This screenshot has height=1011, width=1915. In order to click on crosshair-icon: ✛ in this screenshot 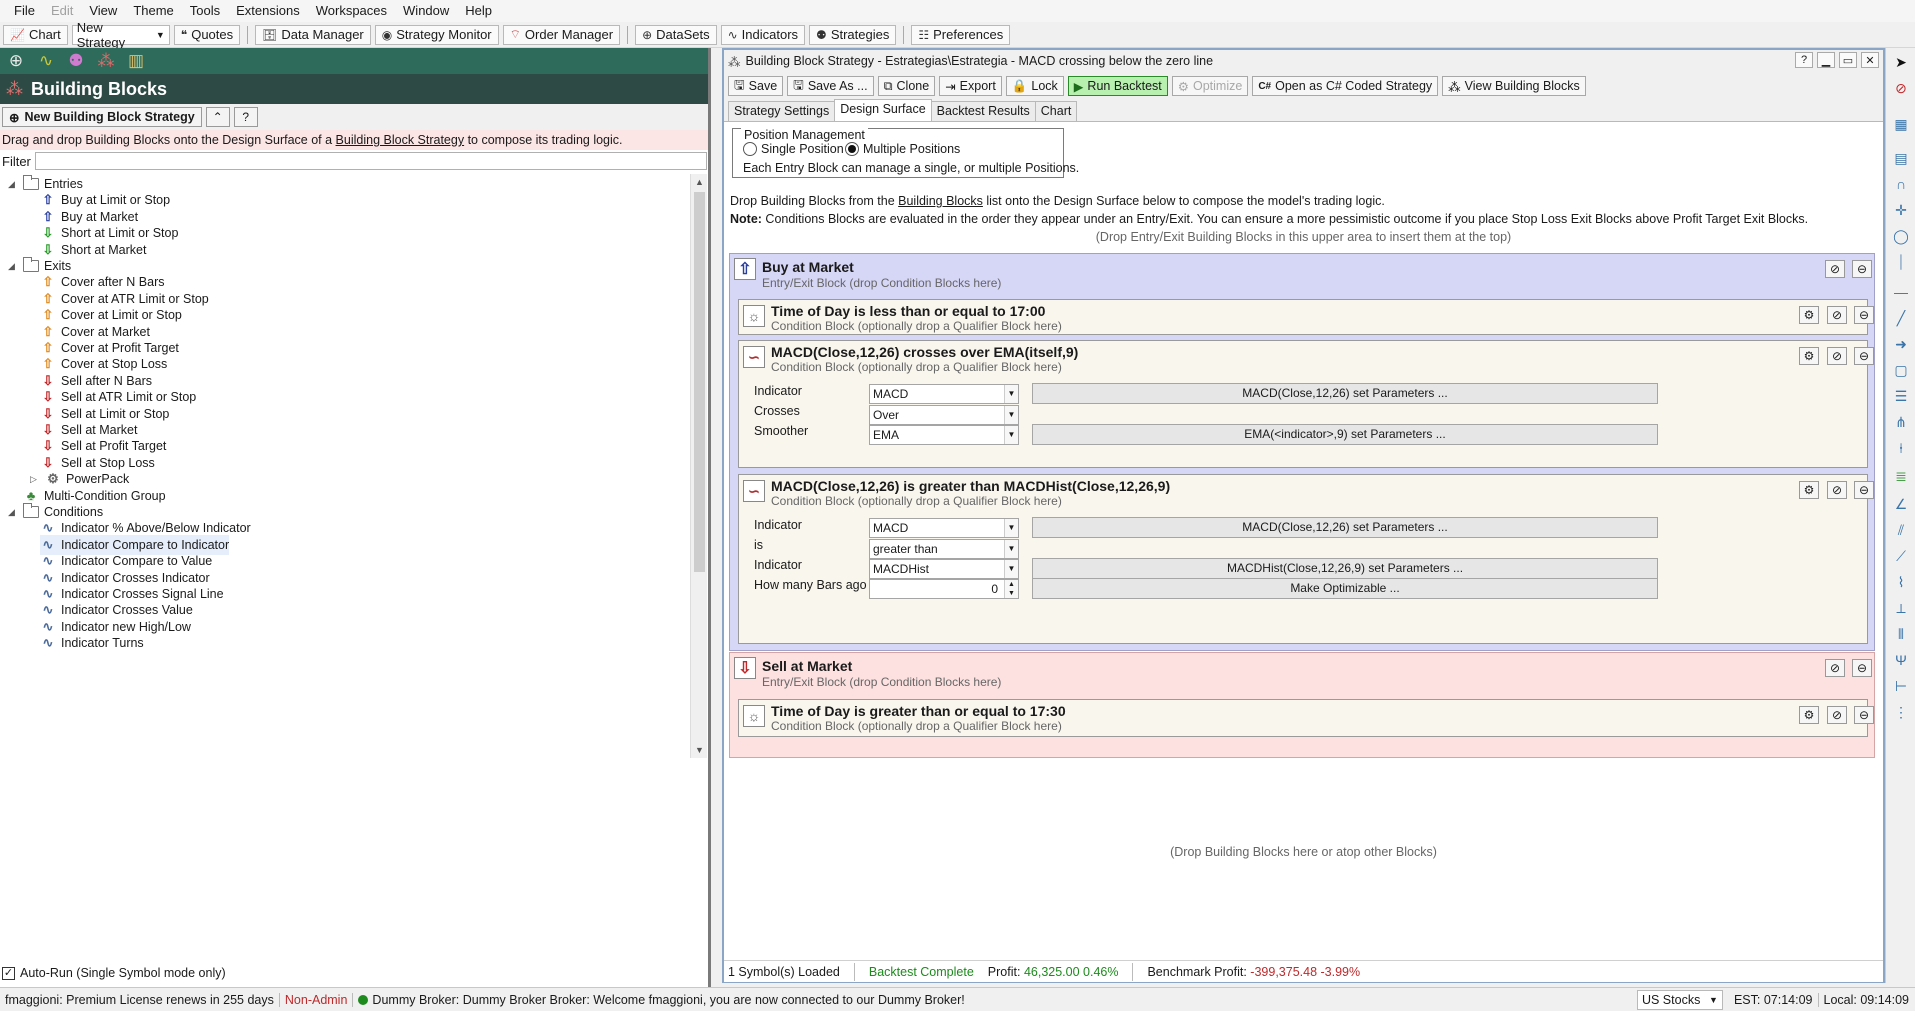, I will do `click(1901, 210)`.